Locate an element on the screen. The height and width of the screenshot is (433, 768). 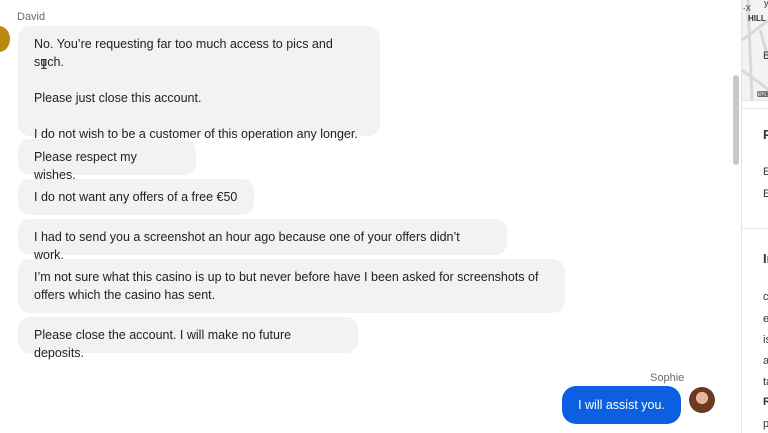
customer-avatar is located at coordinates (5, 39).